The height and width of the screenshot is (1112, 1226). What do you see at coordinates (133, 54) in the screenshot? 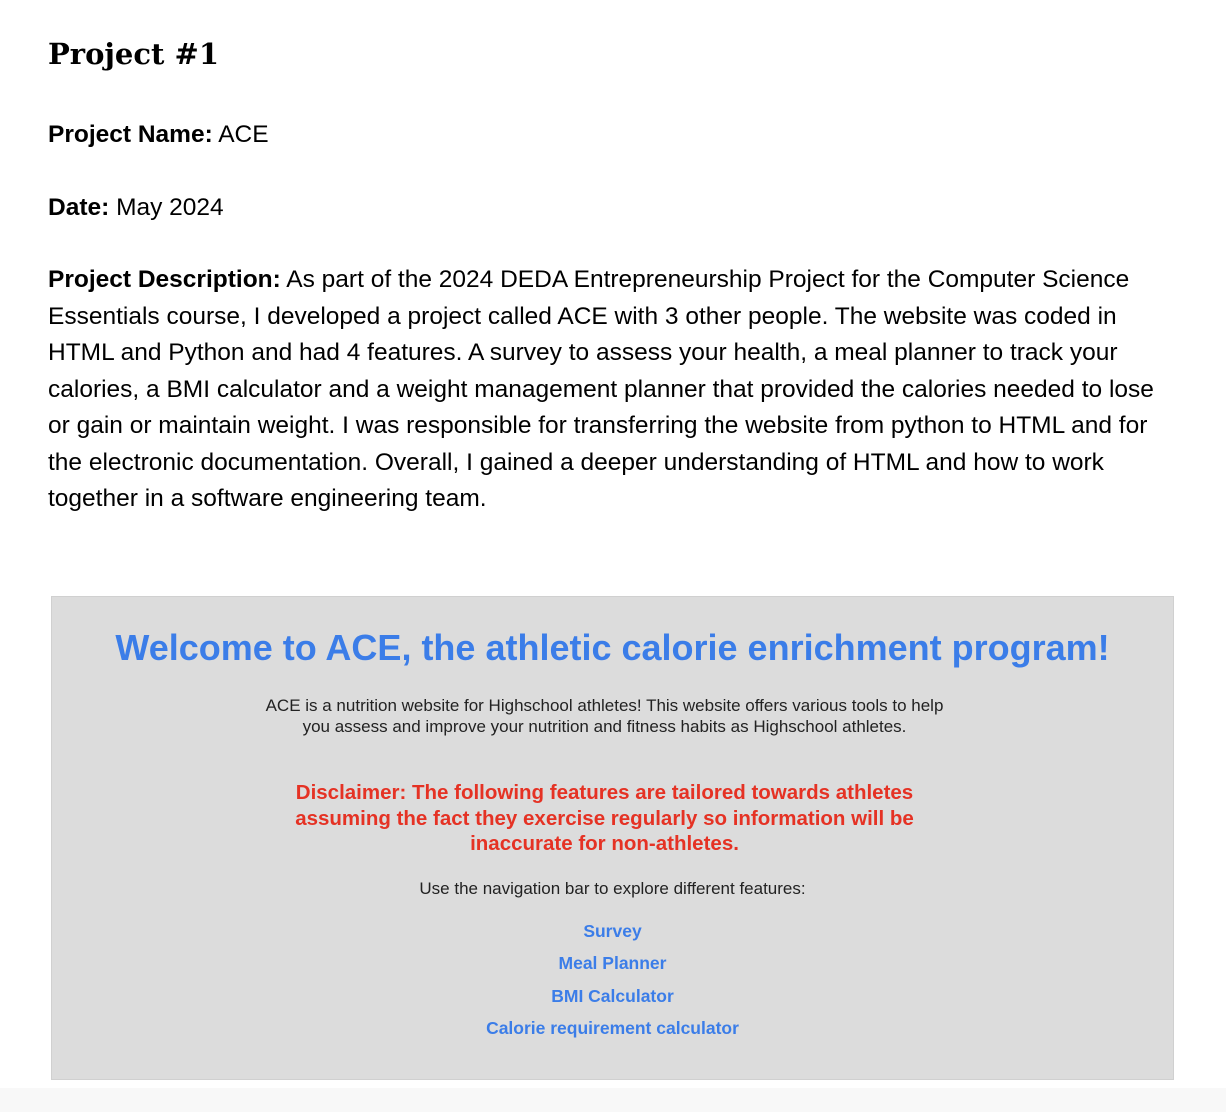
I see `project-heading: Project #1` at bounding box center [133, 54].